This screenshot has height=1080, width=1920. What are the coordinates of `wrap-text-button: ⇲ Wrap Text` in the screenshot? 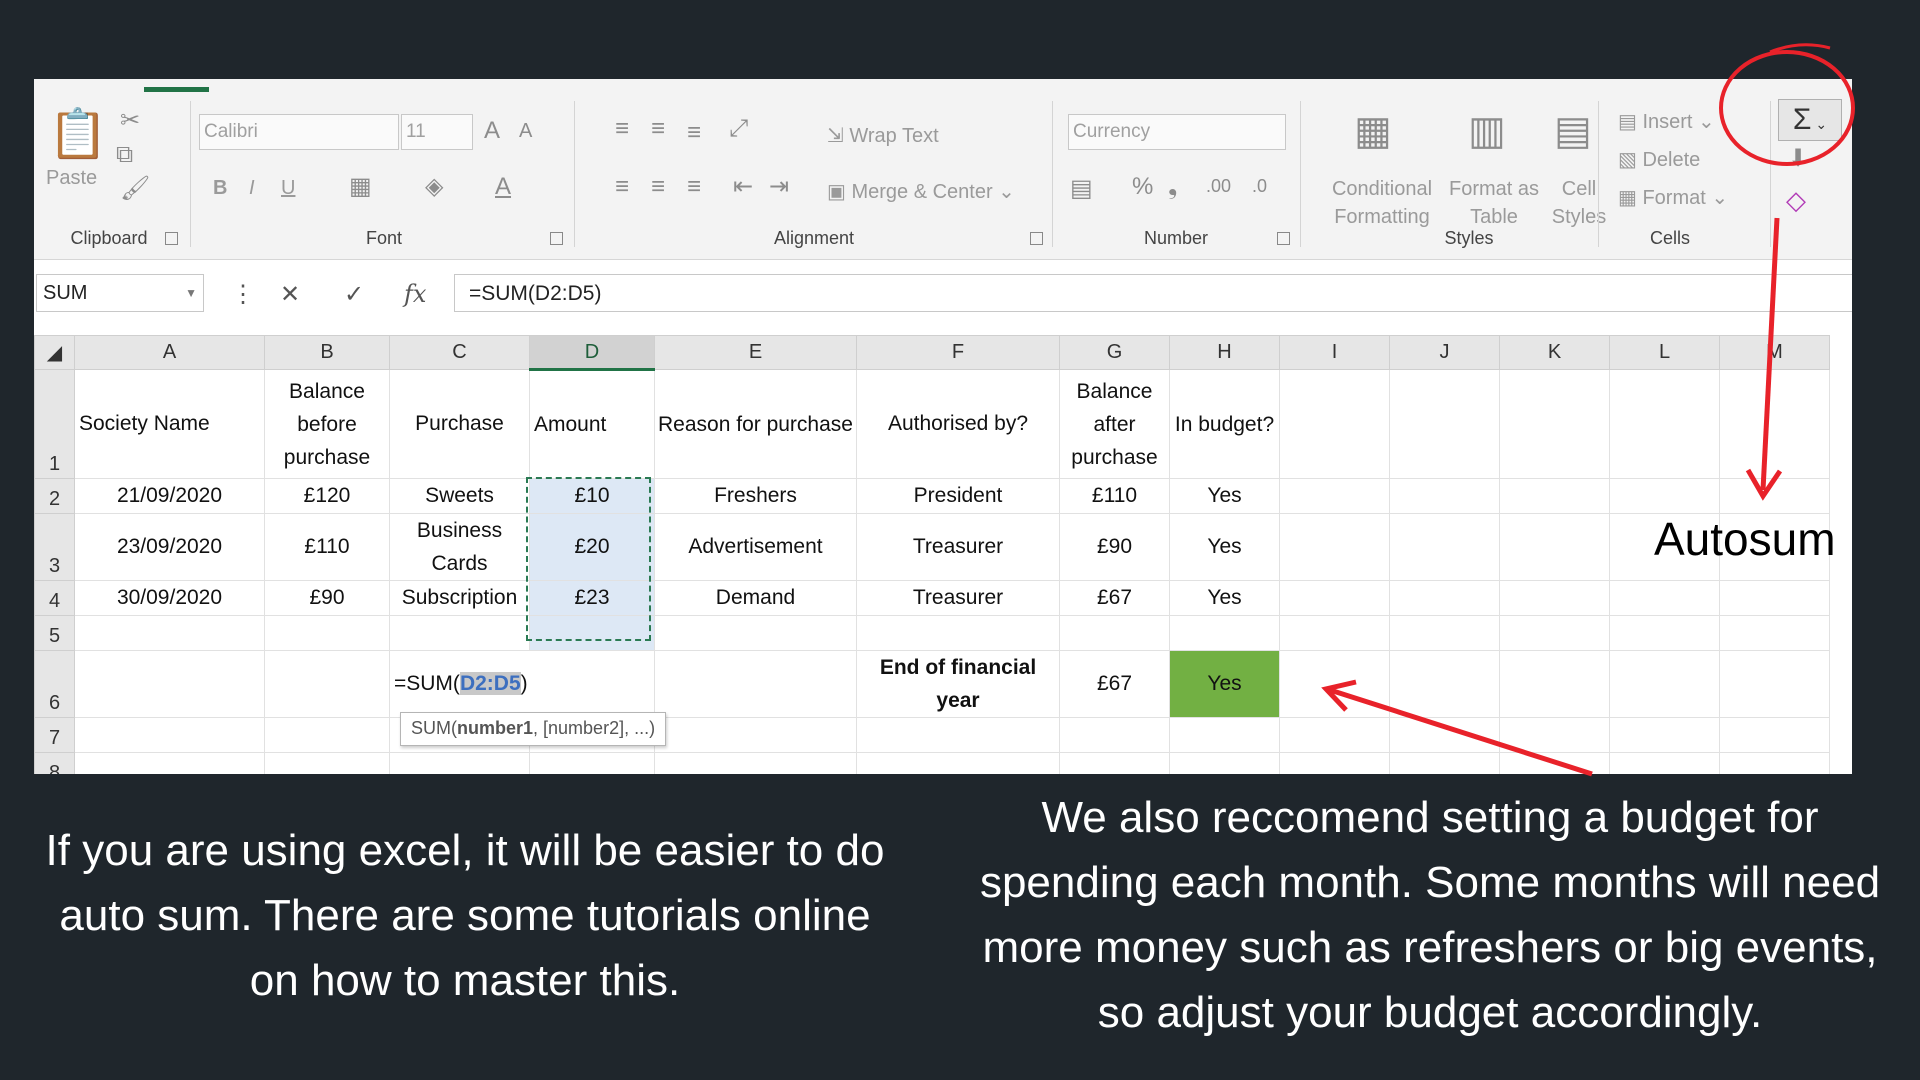 It's located at (883, 135).